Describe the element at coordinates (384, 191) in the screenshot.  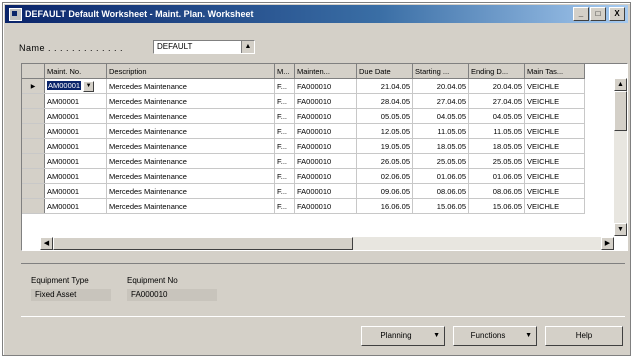
I see `cell-due-date: 09.06.05` at that location.